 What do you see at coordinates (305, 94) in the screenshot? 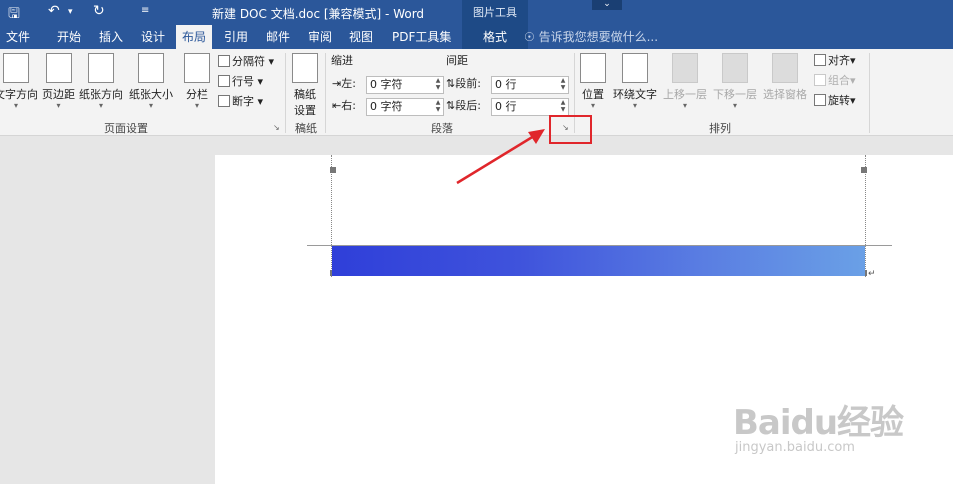
I see `draft-paper-label-line1: 稿纸` at bounding box center [305, 94].